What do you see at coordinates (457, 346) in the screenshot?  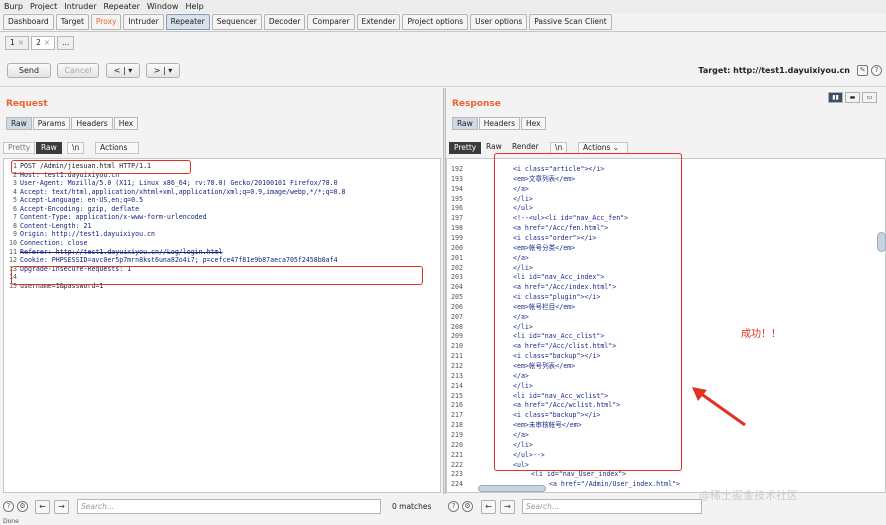 I see `line-number: 210` at bounding box center [457, 346].